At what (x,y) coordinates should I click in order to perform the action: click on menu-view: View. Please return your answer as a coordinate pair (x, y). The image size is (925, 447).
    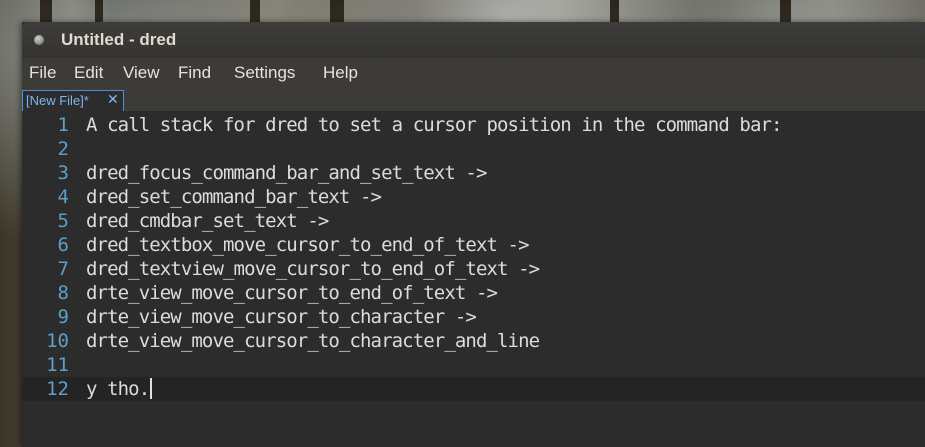
    Looking at the image, I should click on (141, 73).